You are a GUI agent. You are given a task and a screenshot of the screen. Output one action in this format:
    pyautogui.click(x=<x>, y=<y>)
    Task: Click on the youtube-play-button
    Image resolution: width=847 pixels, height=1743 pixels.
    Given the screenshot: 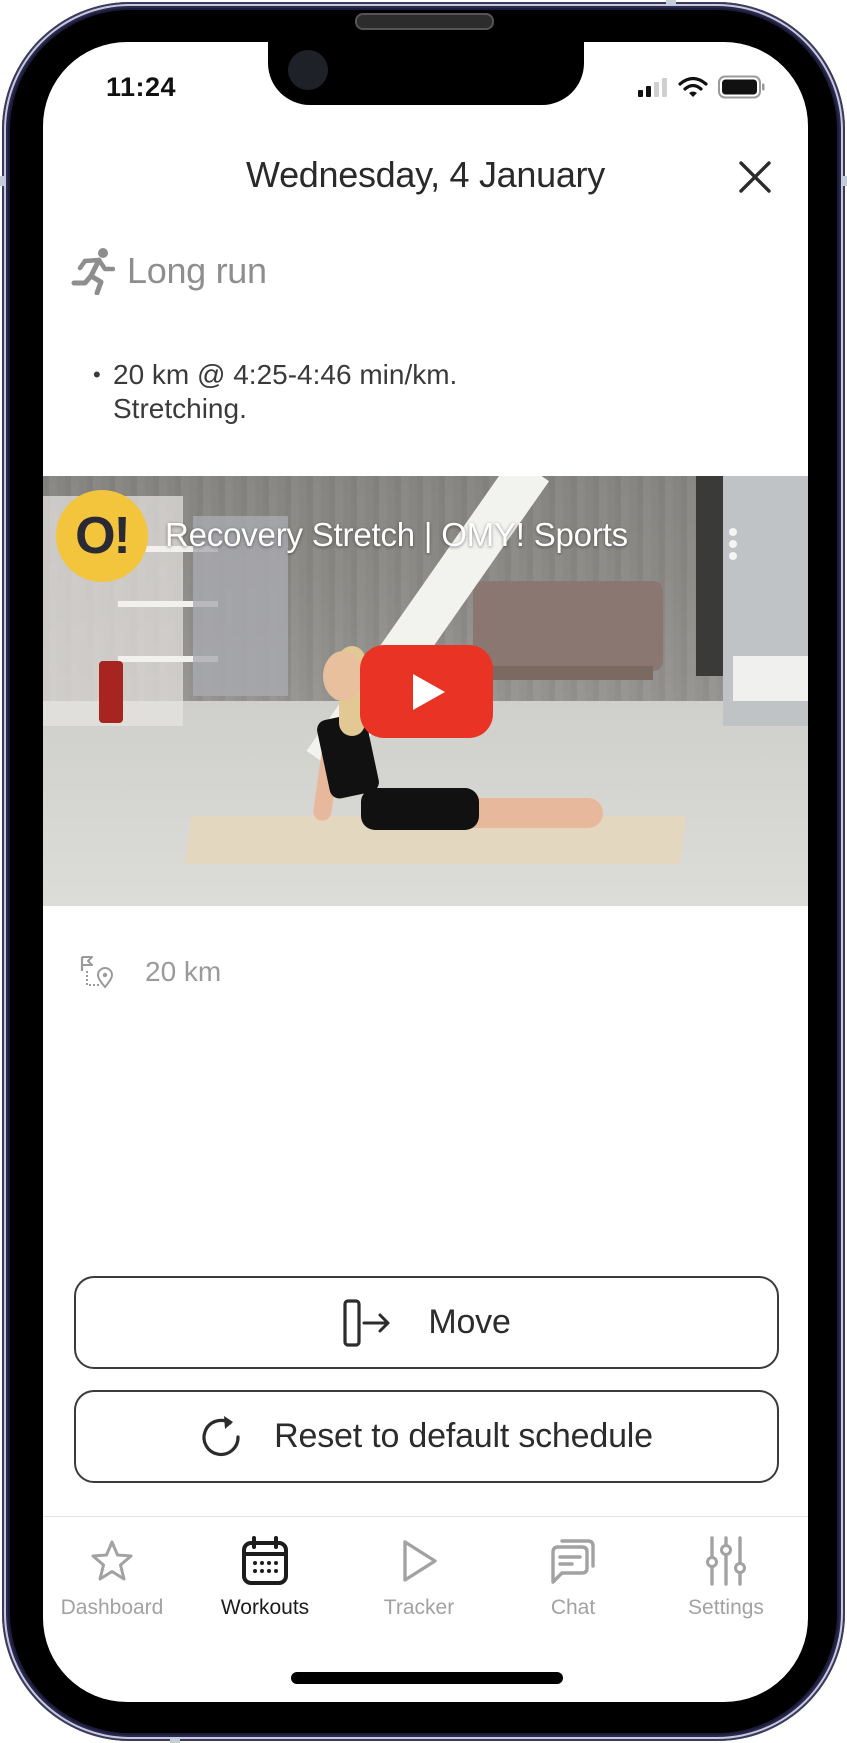 What is the action you would take?
    pyautogui.click(x=426, y=691)
    